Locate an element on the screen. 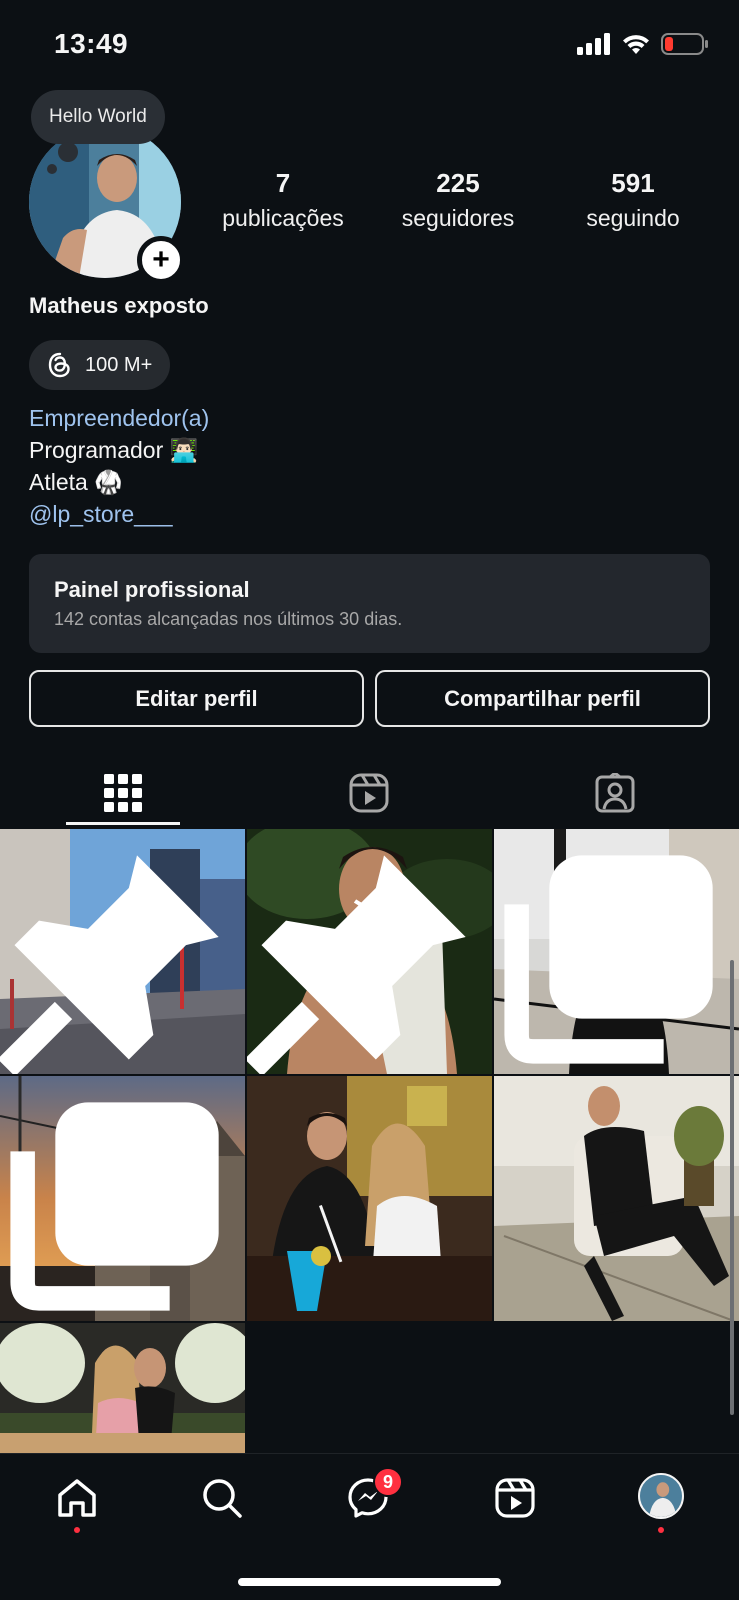 This screenshot has height=1600, width=739. nav-profile-photo is located at coordinates (661, 1496).